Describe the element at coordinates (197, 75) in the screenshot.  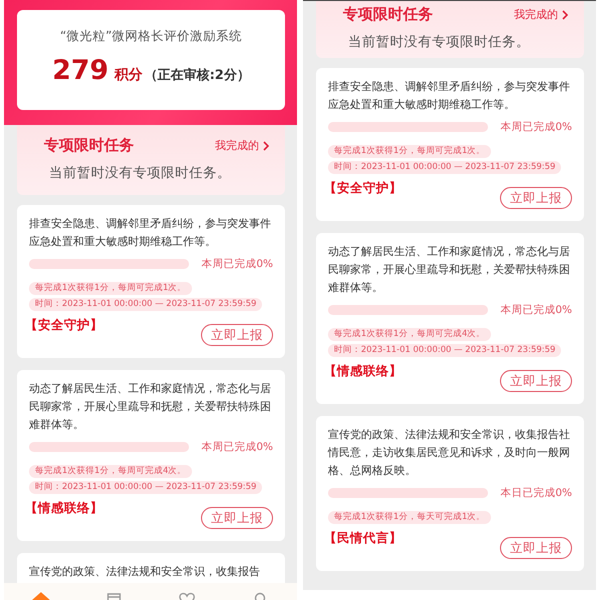
I see `pending-points: （正在审核:2分）` at that location.